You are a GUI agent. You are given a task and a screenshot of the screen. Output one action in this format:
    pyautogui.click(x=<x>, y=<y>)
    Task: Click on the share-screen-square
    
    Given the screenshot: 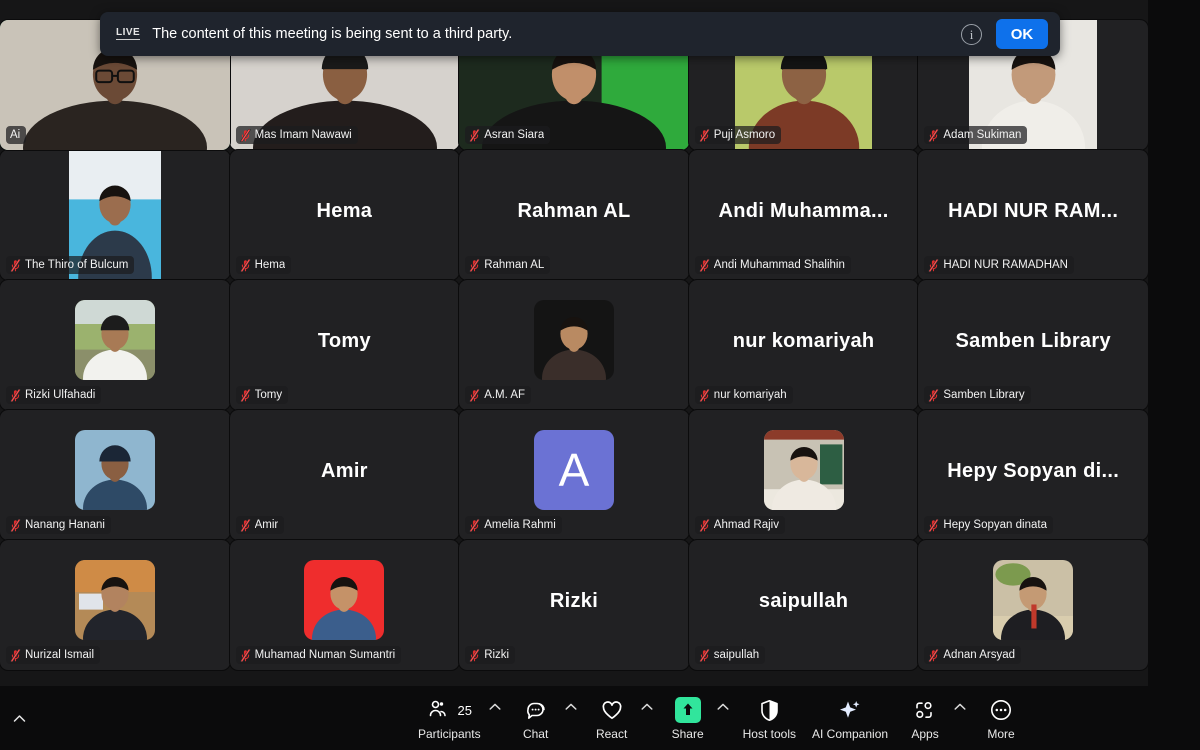 What is the action you would take?
    pyautogui.click(x=687, y=710)
    